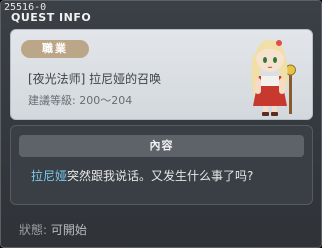 This screenshot has width=322, height=248. I want to click on quest-content-text: 拉尼娅突然跟我说话。又发生什么事了吗?, so click(142, 175).